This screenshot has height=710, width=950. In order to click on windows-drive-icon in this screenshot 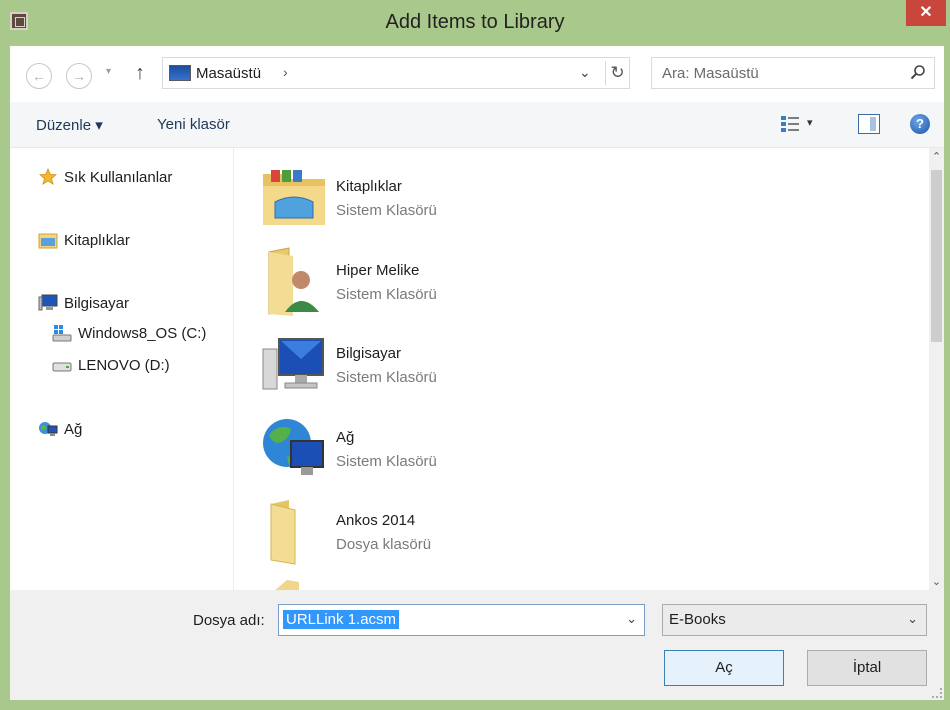, I will do `click(62, 333)`.